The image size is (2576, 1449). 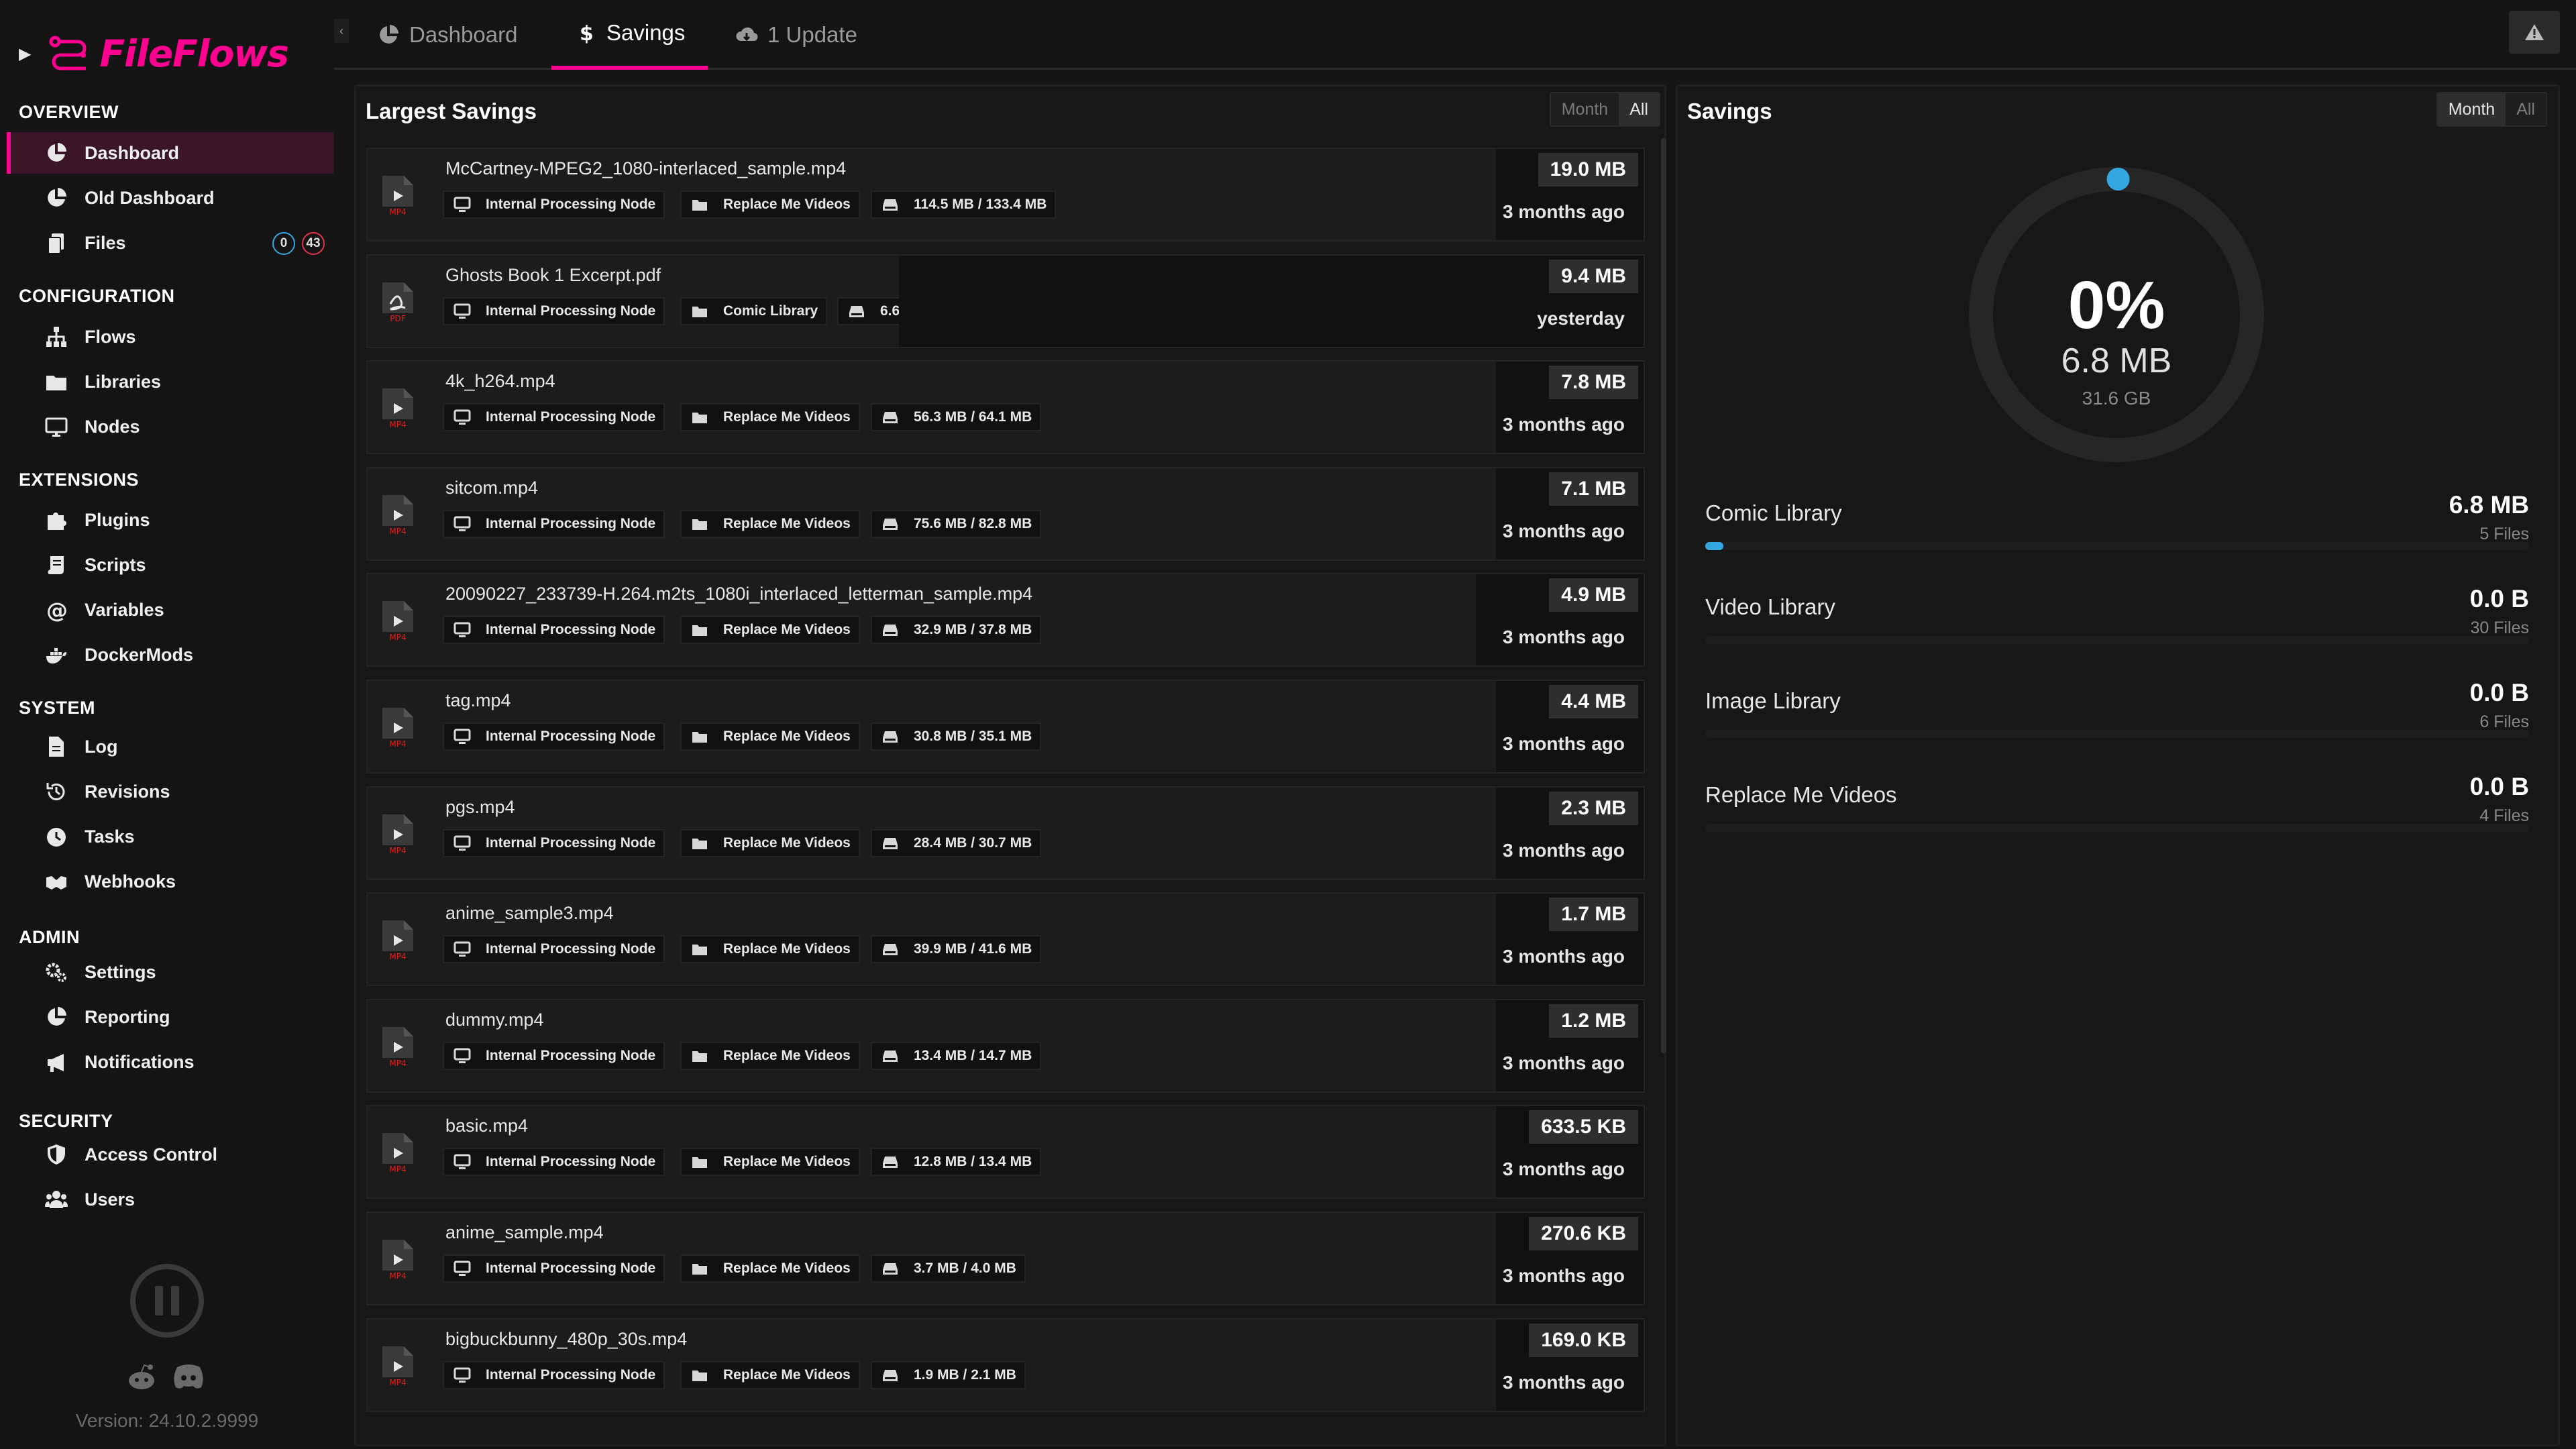 What do you see at coordinates (170, 520) in the screenshot?
I see `sidebar-item-plugins: Plugins` at bounding box center [170, 520].